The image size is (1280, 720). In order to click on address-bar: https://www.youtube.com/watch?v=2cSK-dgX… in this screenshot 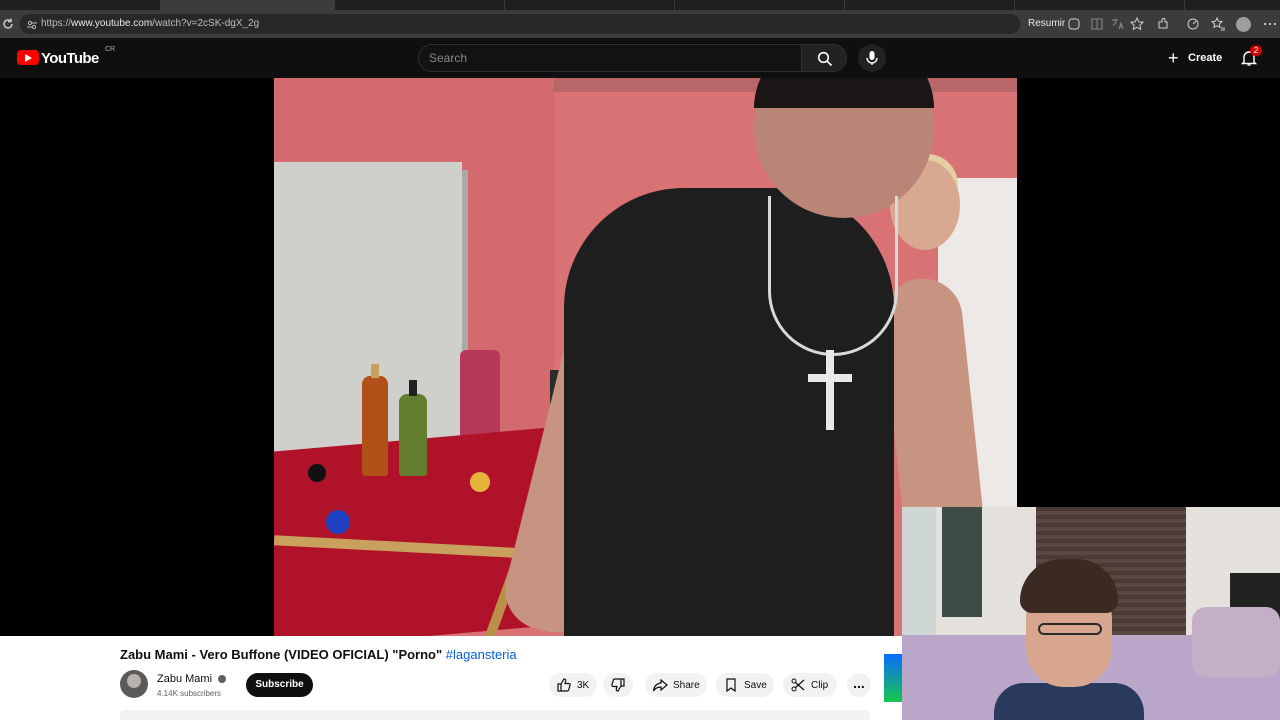, I will do `click(520, 24)`.